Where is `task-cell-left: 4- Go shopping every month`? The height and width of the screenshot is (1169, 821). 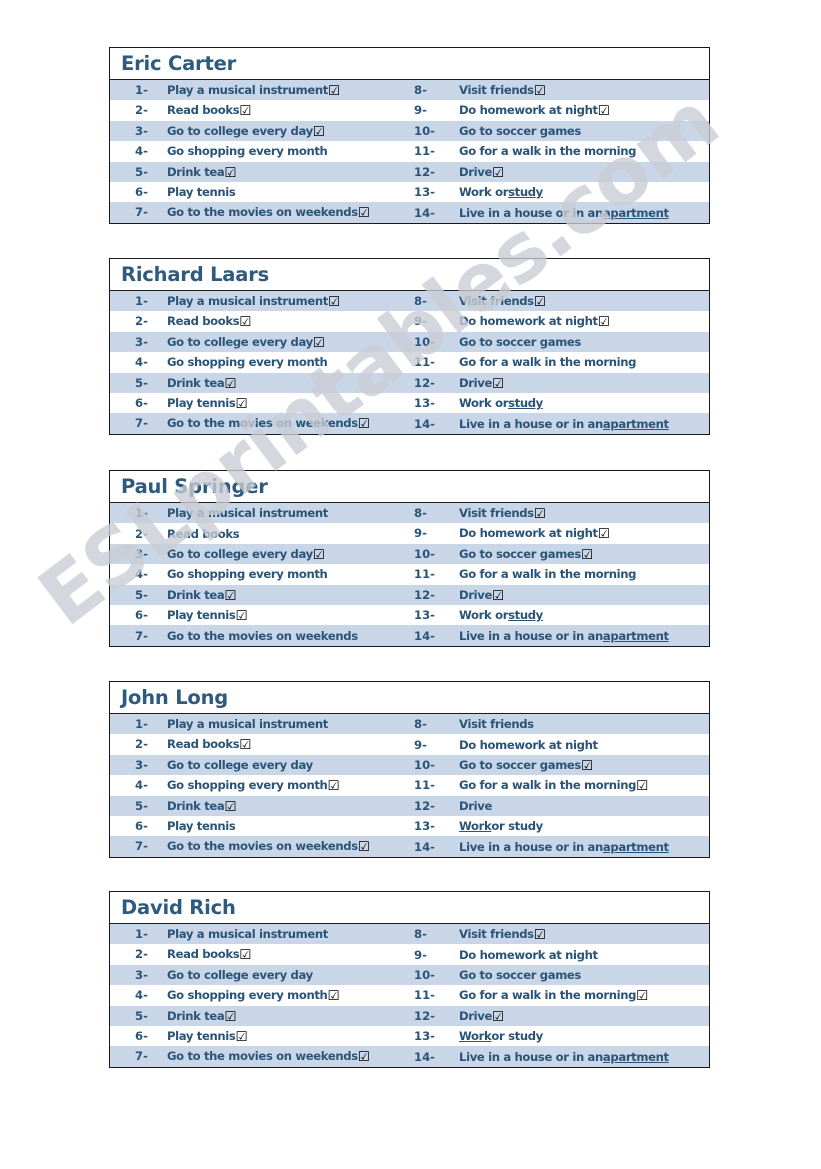 task-cell-left: 4- Go shopping every month is located at coordinates (260, 151).